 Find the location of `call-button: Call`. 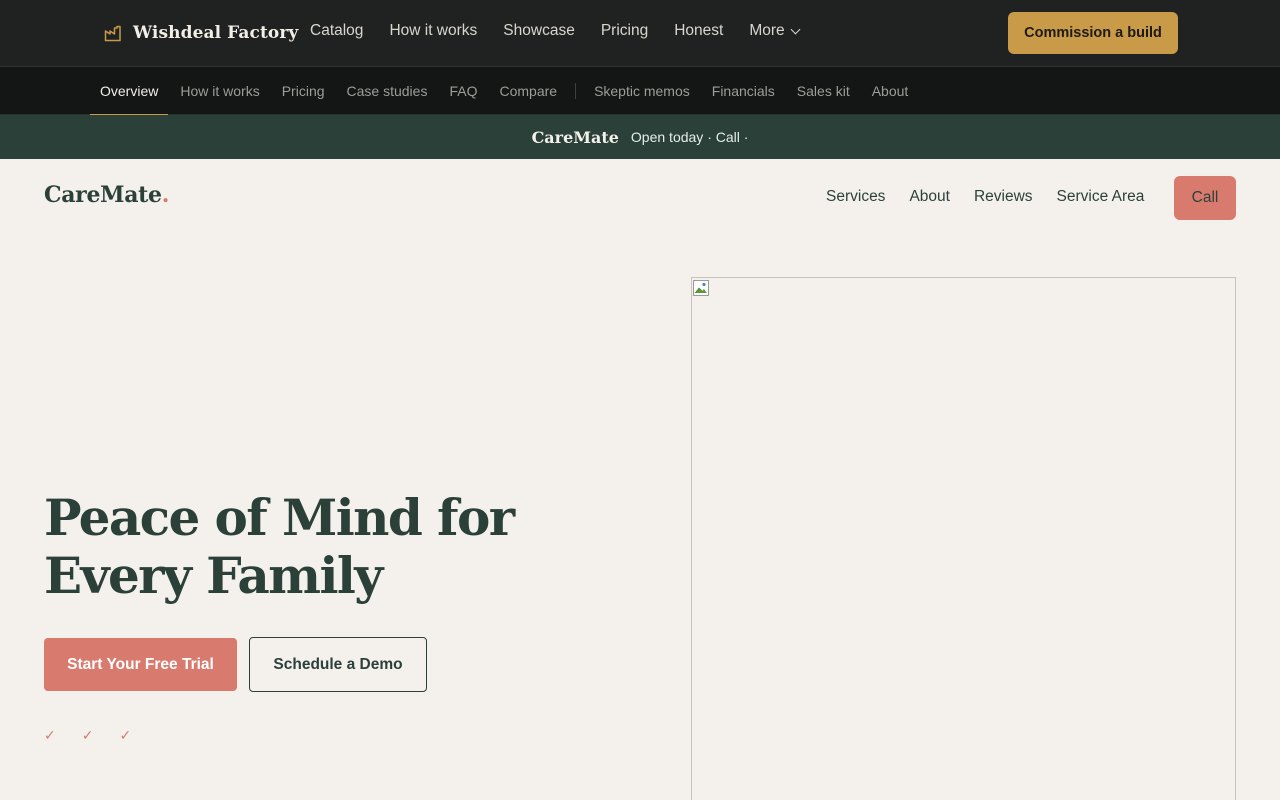

call-button: Call is located at coordinates (1205, 198).